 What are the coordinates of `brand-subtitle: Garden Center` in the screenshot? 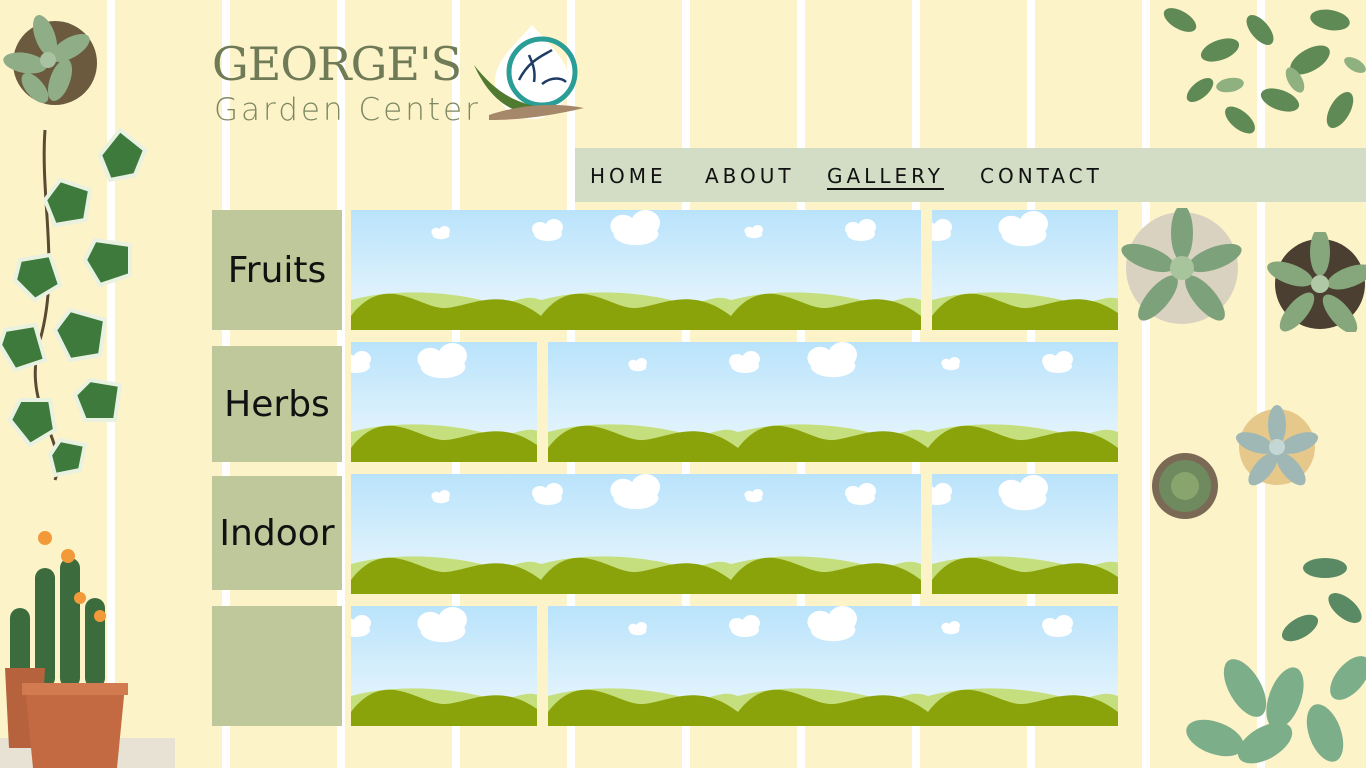 It's located at (347, 110).